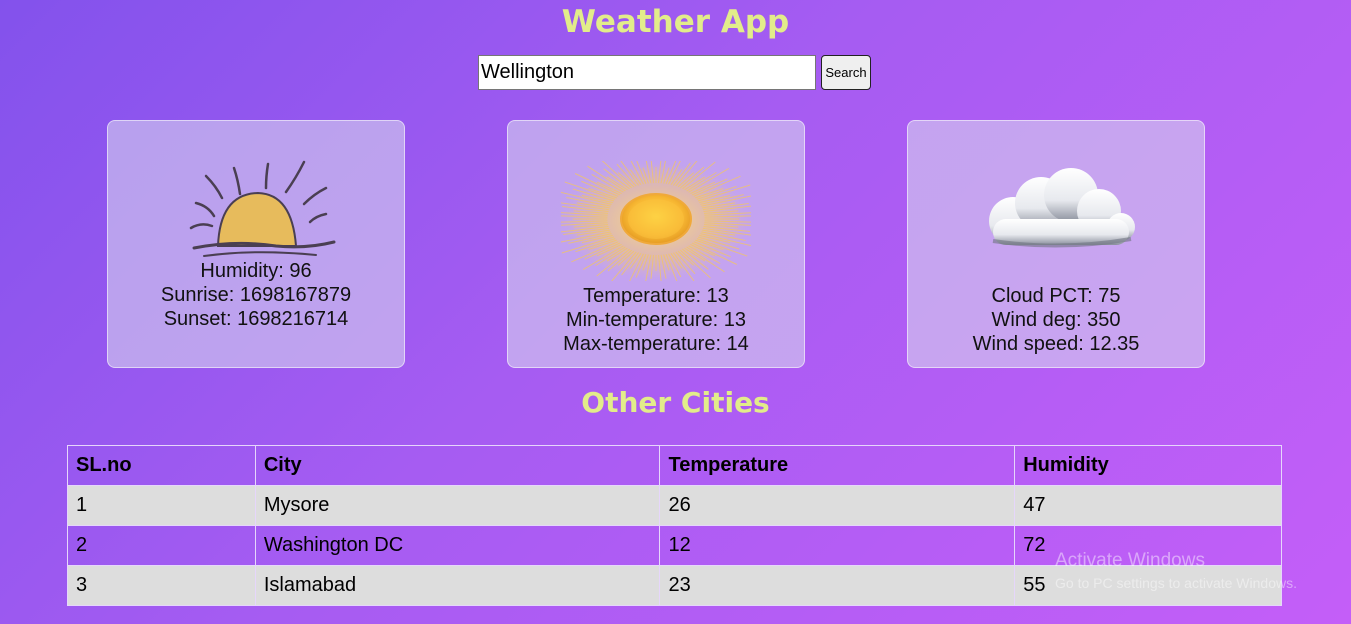 This screenshot has height=624, width=1351. What do you see at coordinates (656, 344) in the screenshot?
I see `max-temperature-label: Max-temperature: 14` at bounding box center [656, 344].